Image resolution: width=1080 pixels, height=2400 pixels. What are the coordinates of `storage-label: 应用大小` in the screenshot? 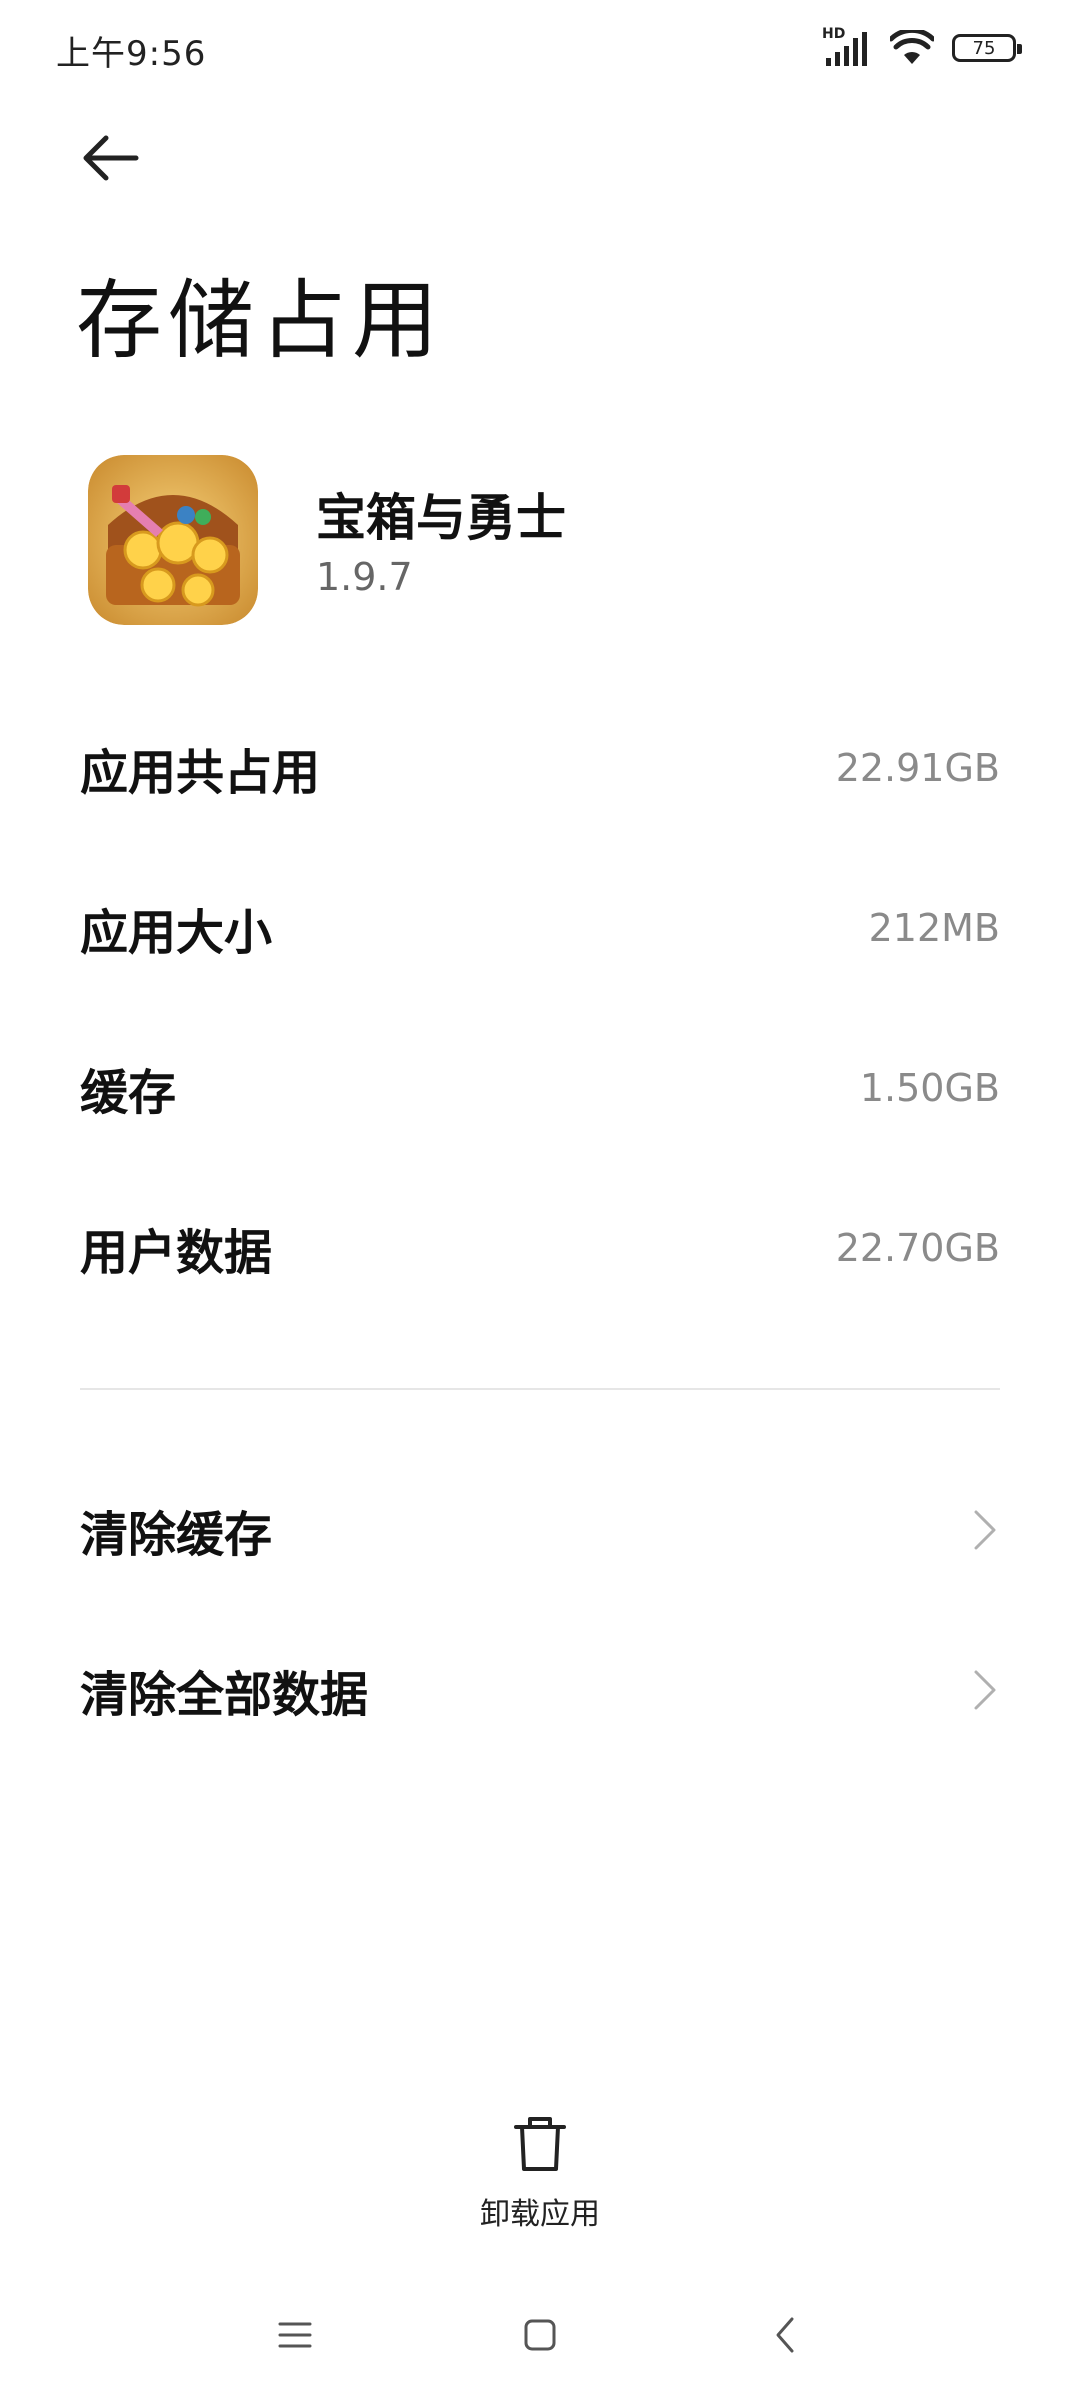 It's located at (176, 933).